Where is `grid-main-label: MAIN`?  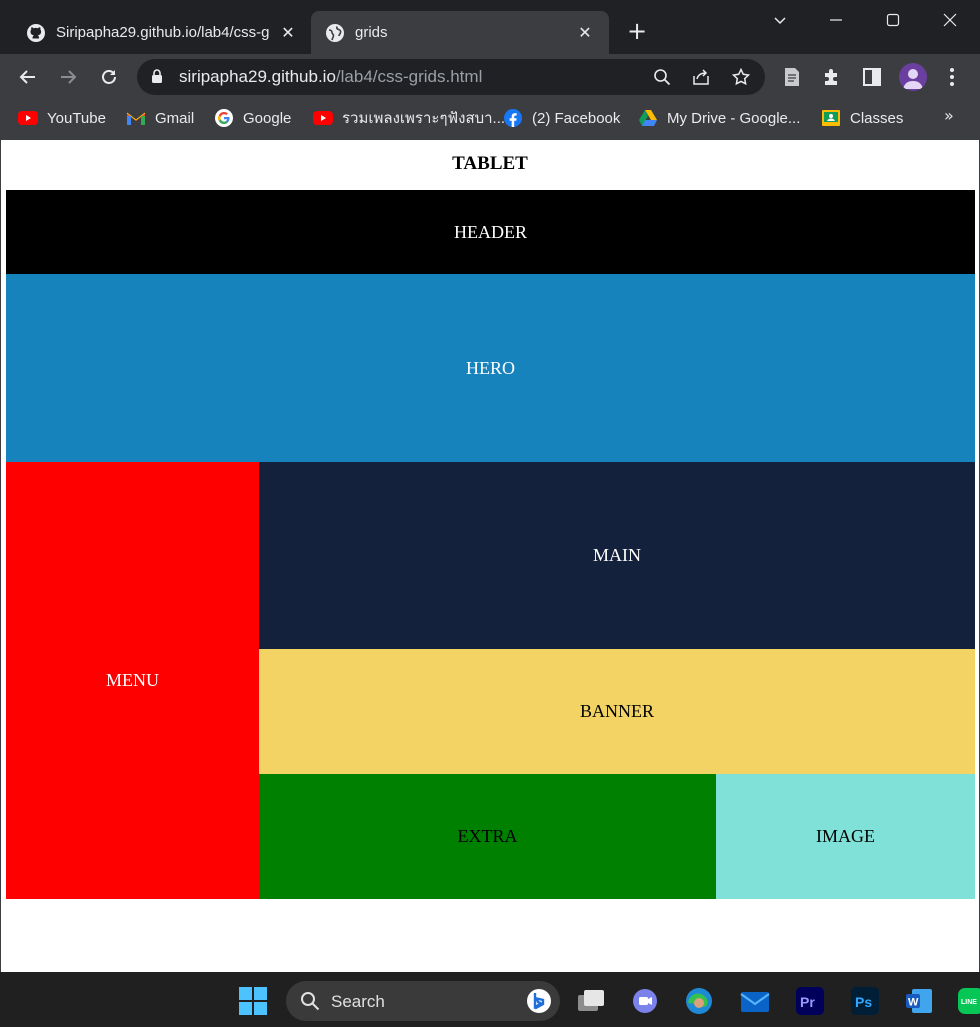
grid-main-label: MAIN is located at coordinates (617, 555).